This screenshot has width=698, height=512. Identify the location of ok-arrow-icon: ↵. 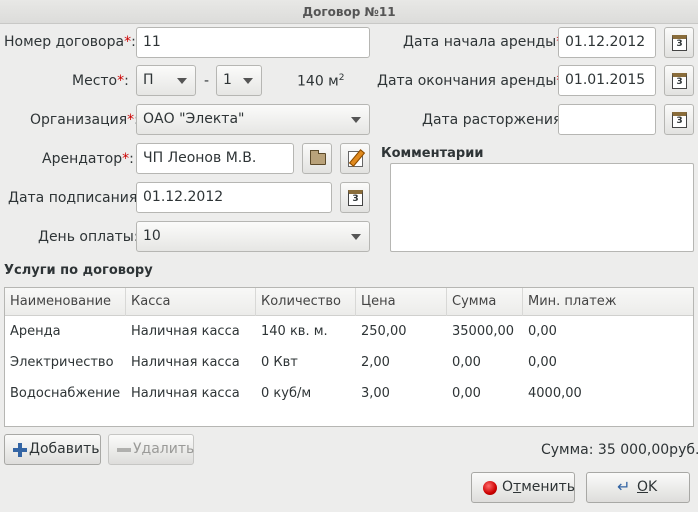
(624, 486).